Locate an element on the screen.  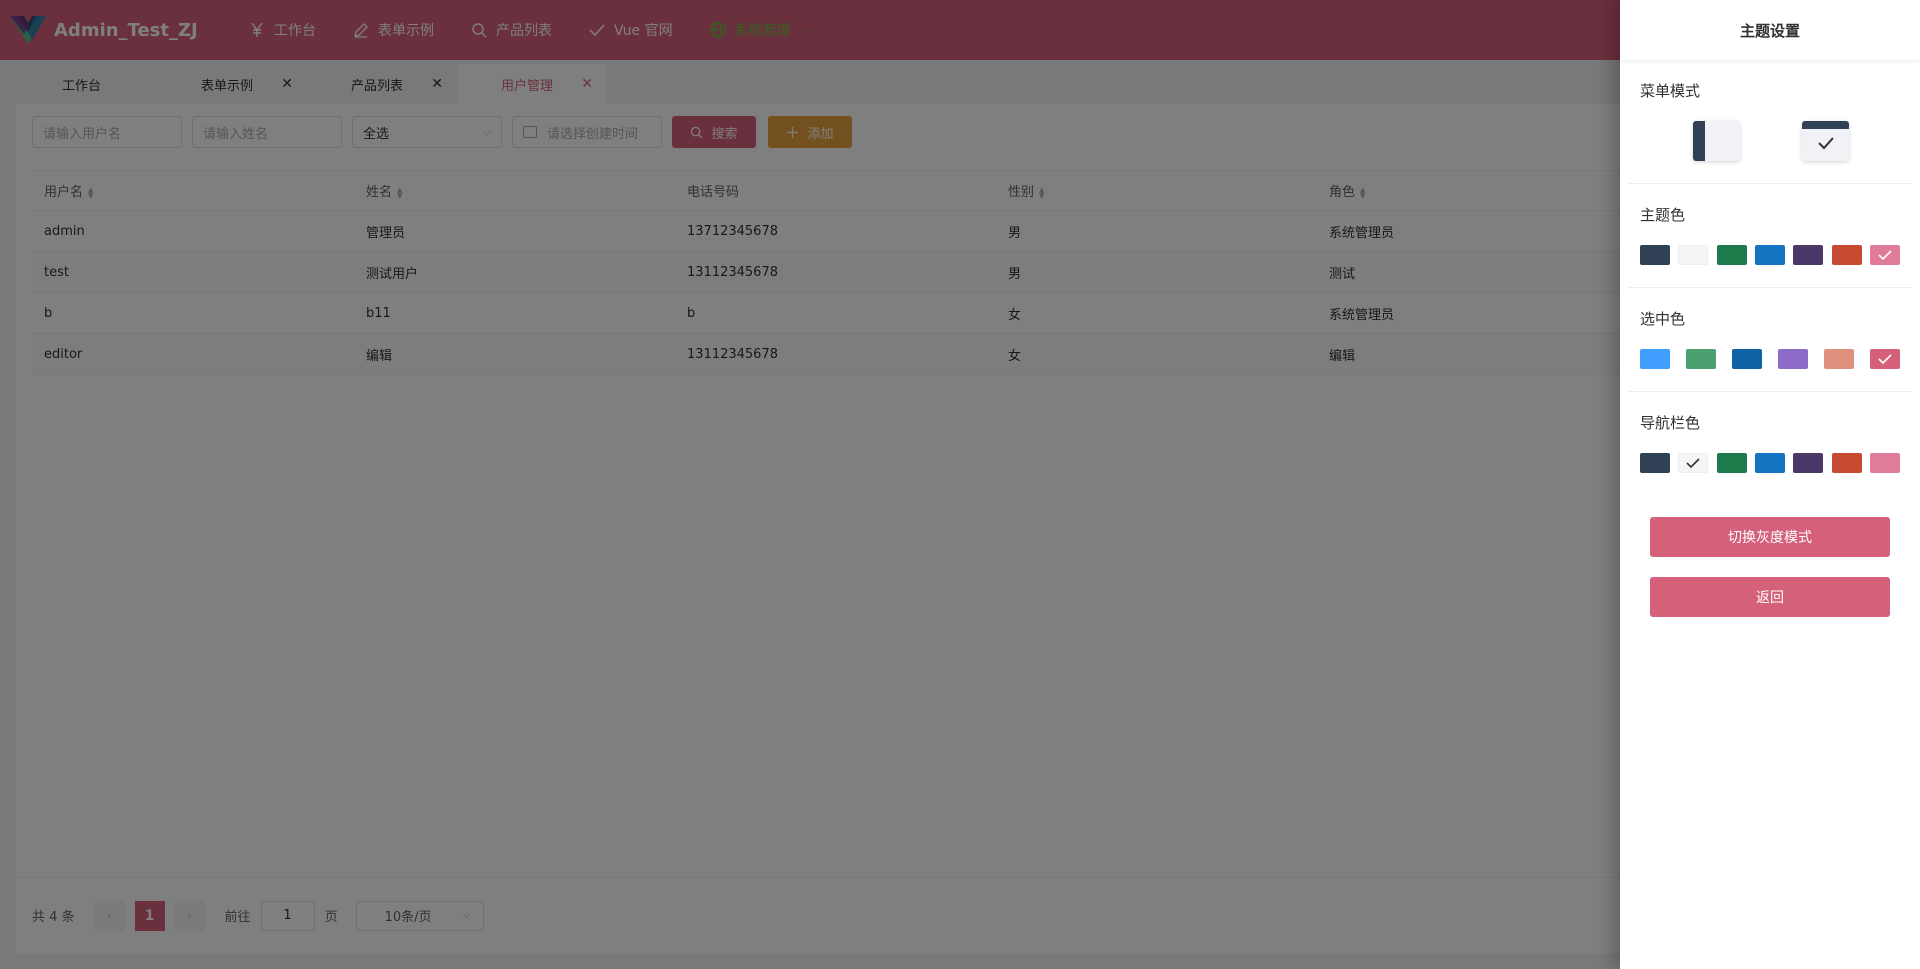
menu-mode-vertical is located at coordinates (1716, 141).